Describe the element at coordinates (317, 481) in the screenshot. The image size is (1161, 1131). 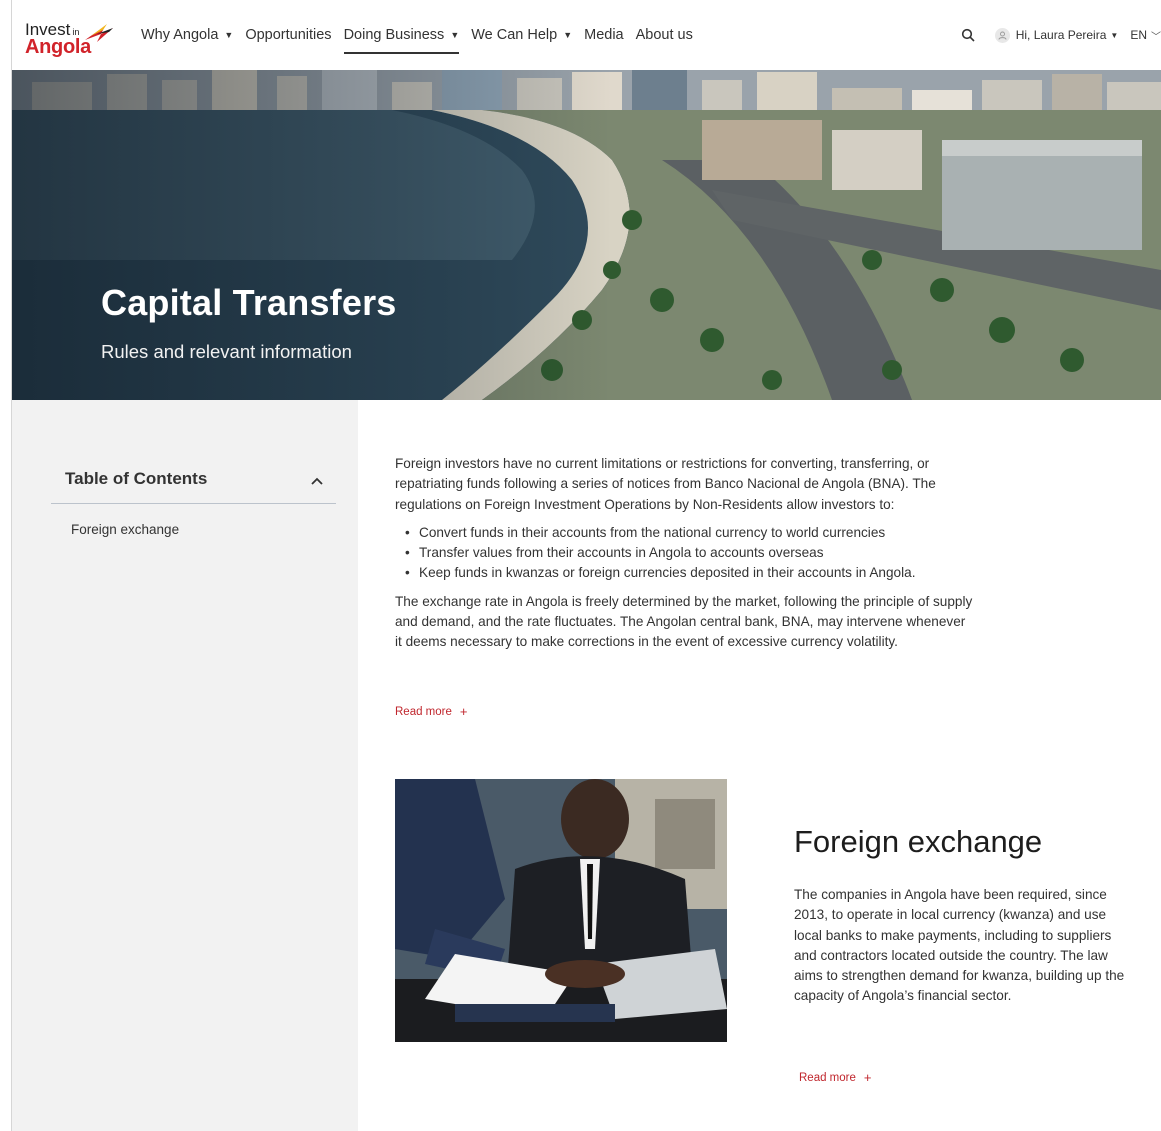
I see `chevron-up-icon` at that location.